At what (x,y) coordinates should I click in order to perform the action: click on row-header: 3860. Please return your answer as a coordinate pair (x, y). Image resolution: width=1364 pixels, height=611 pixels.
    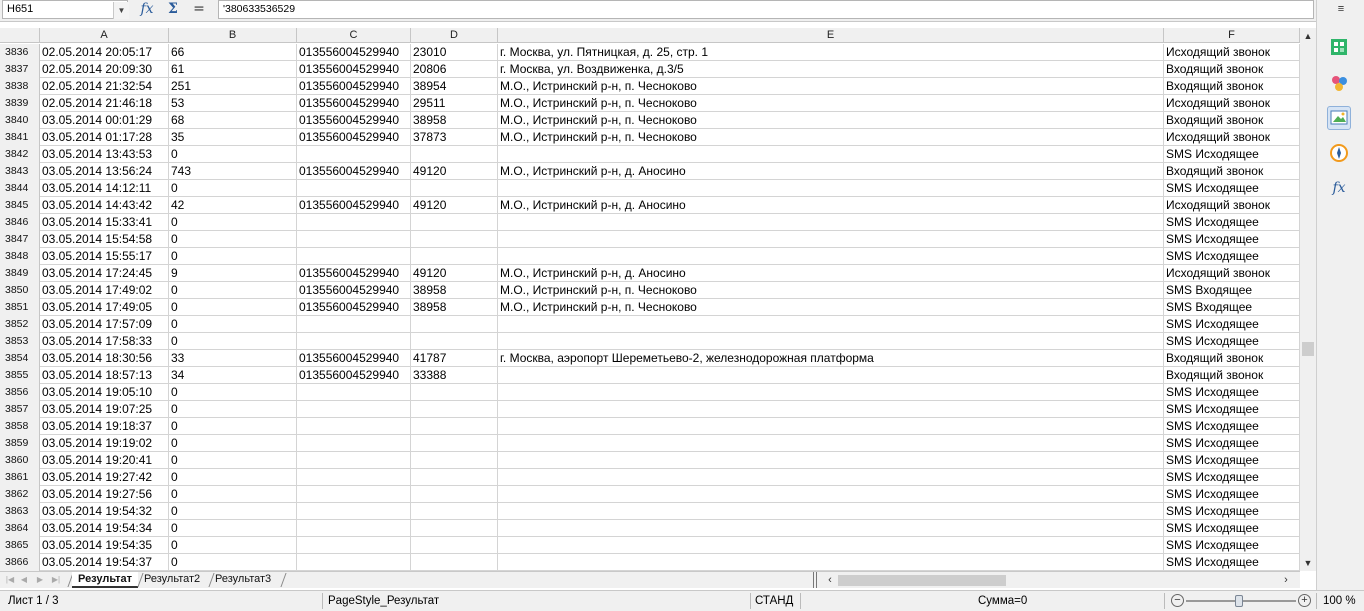
    Looking at the image, I should click on (20, 460).